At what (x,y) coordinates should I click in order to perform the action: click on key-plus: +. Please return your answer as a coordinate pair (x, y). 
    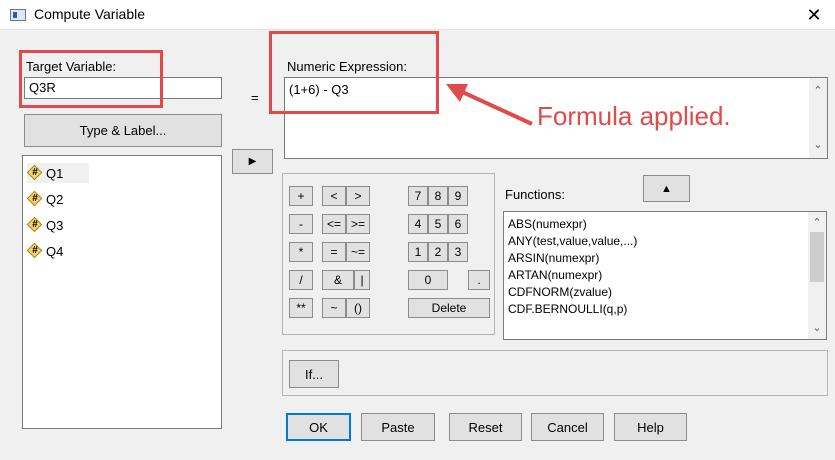
    Looking at the image, I should click on (301, 196).